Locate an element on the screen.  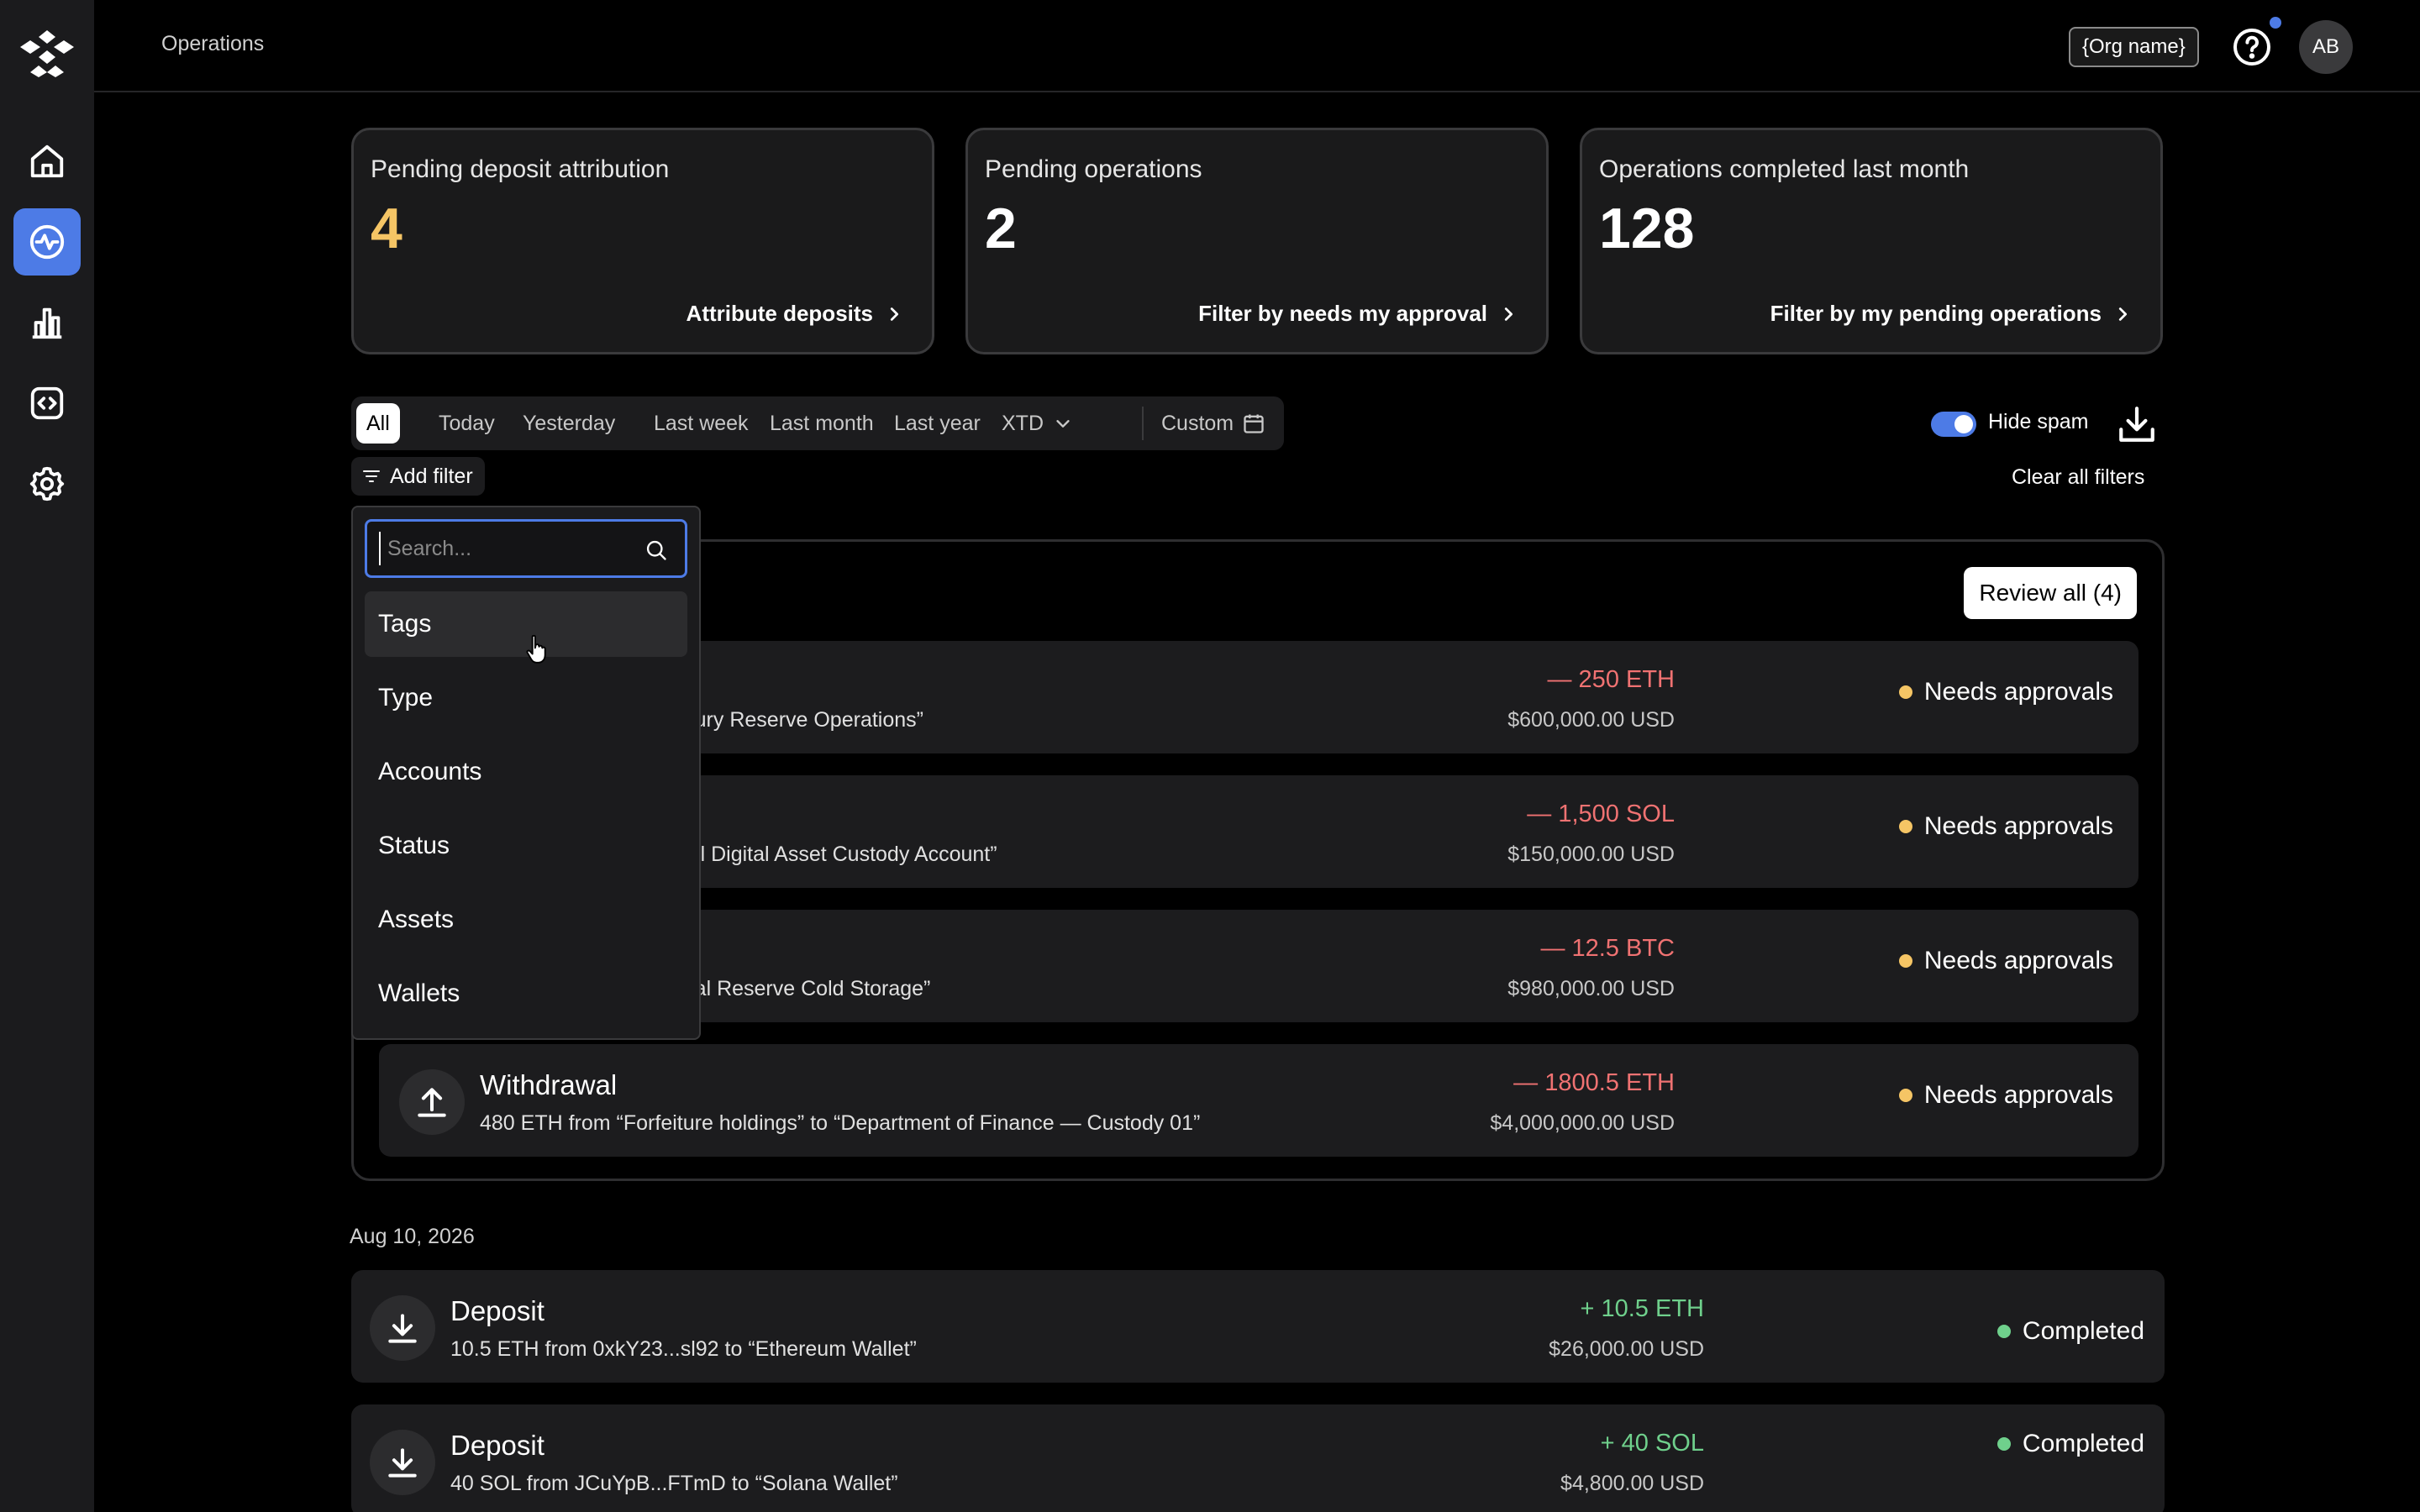
date-tab-label: Custom is located at coordinates (1197, 423).